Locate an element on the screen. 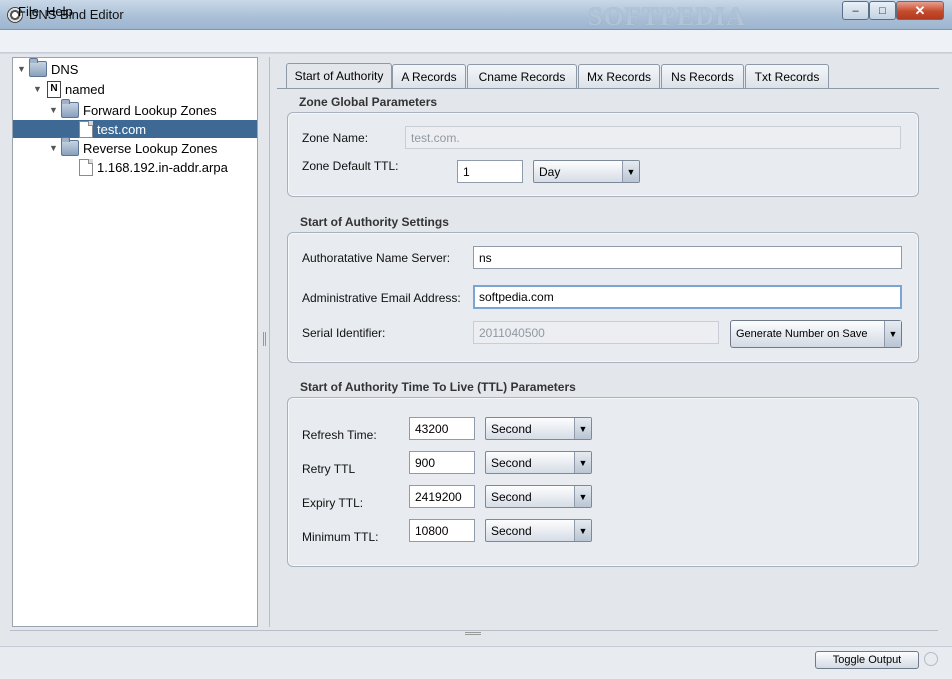 The width and height of the screenshot is (952, 679). admin-email-input: softpedia.com is located at coordinates (687, 297).